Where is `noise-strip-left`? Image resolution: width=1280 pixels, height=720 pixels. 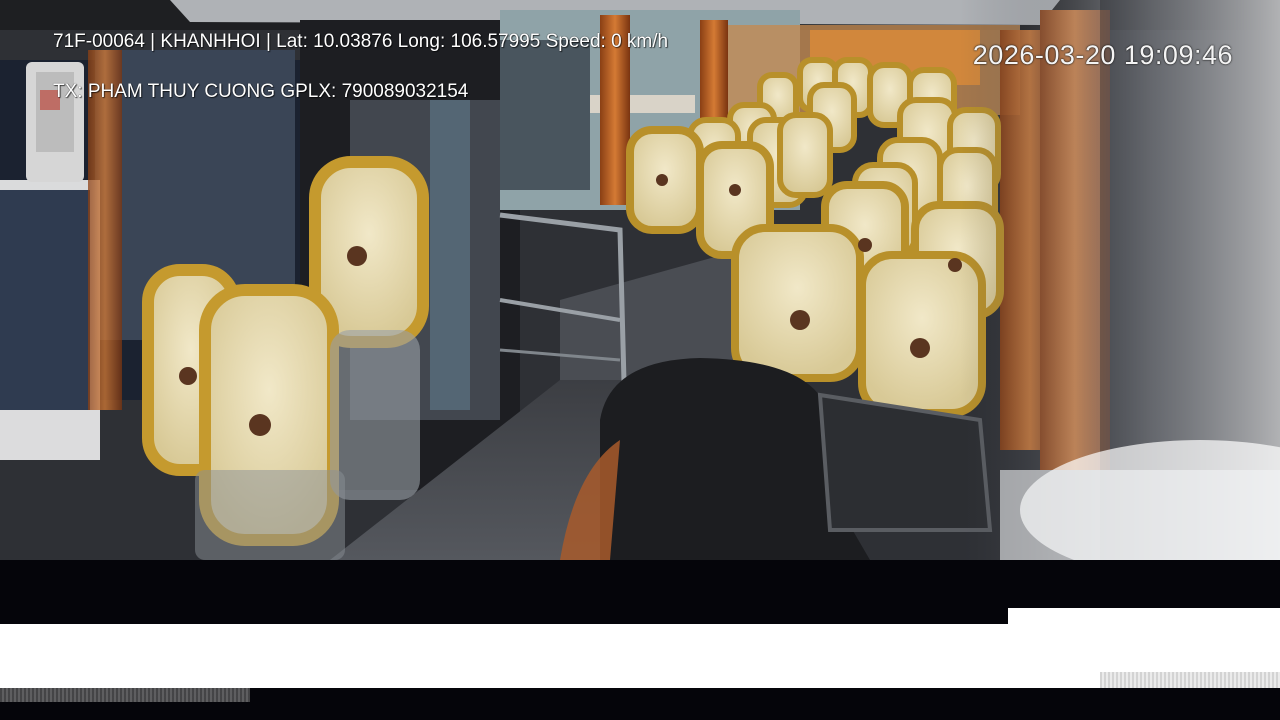
noise-strip-left is located at coordinates (125, 695).